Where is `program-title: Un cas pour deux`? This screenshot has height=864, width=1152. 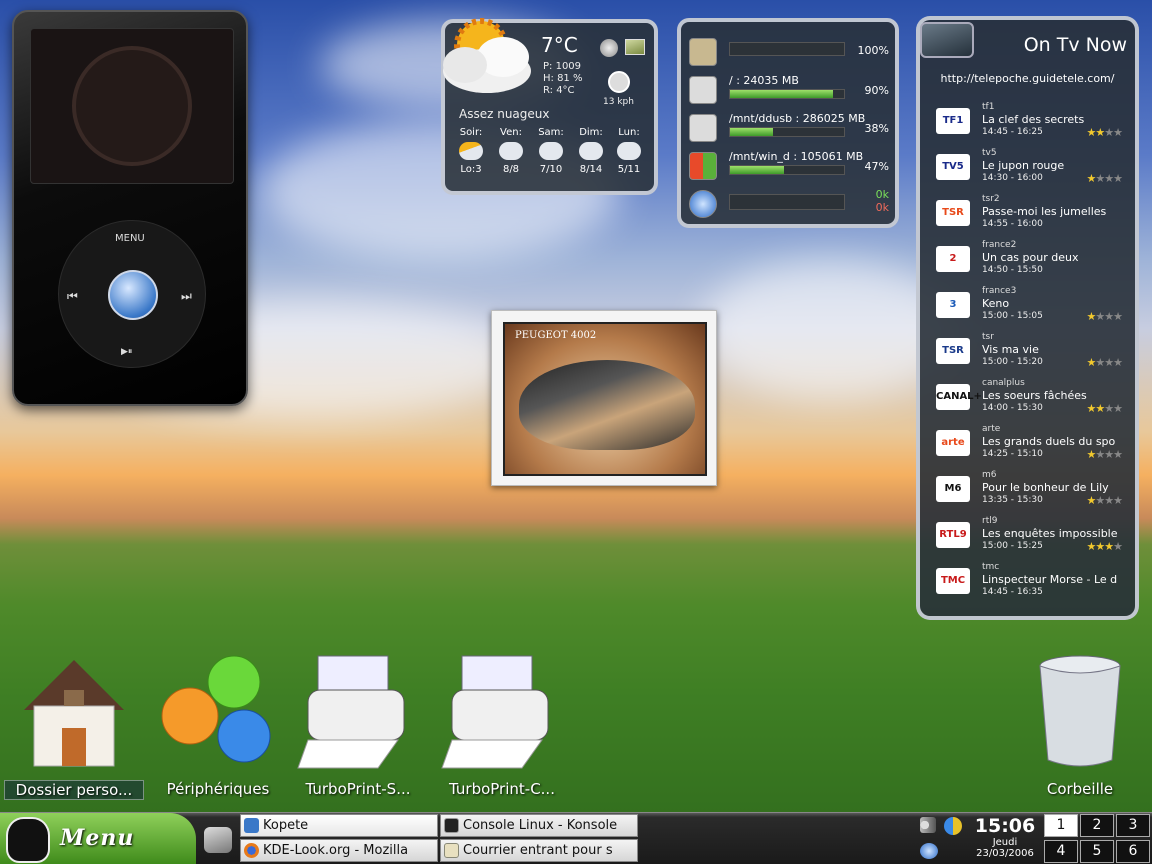
program-title: Un cas pour deux is located at coordinates (1030, 257).